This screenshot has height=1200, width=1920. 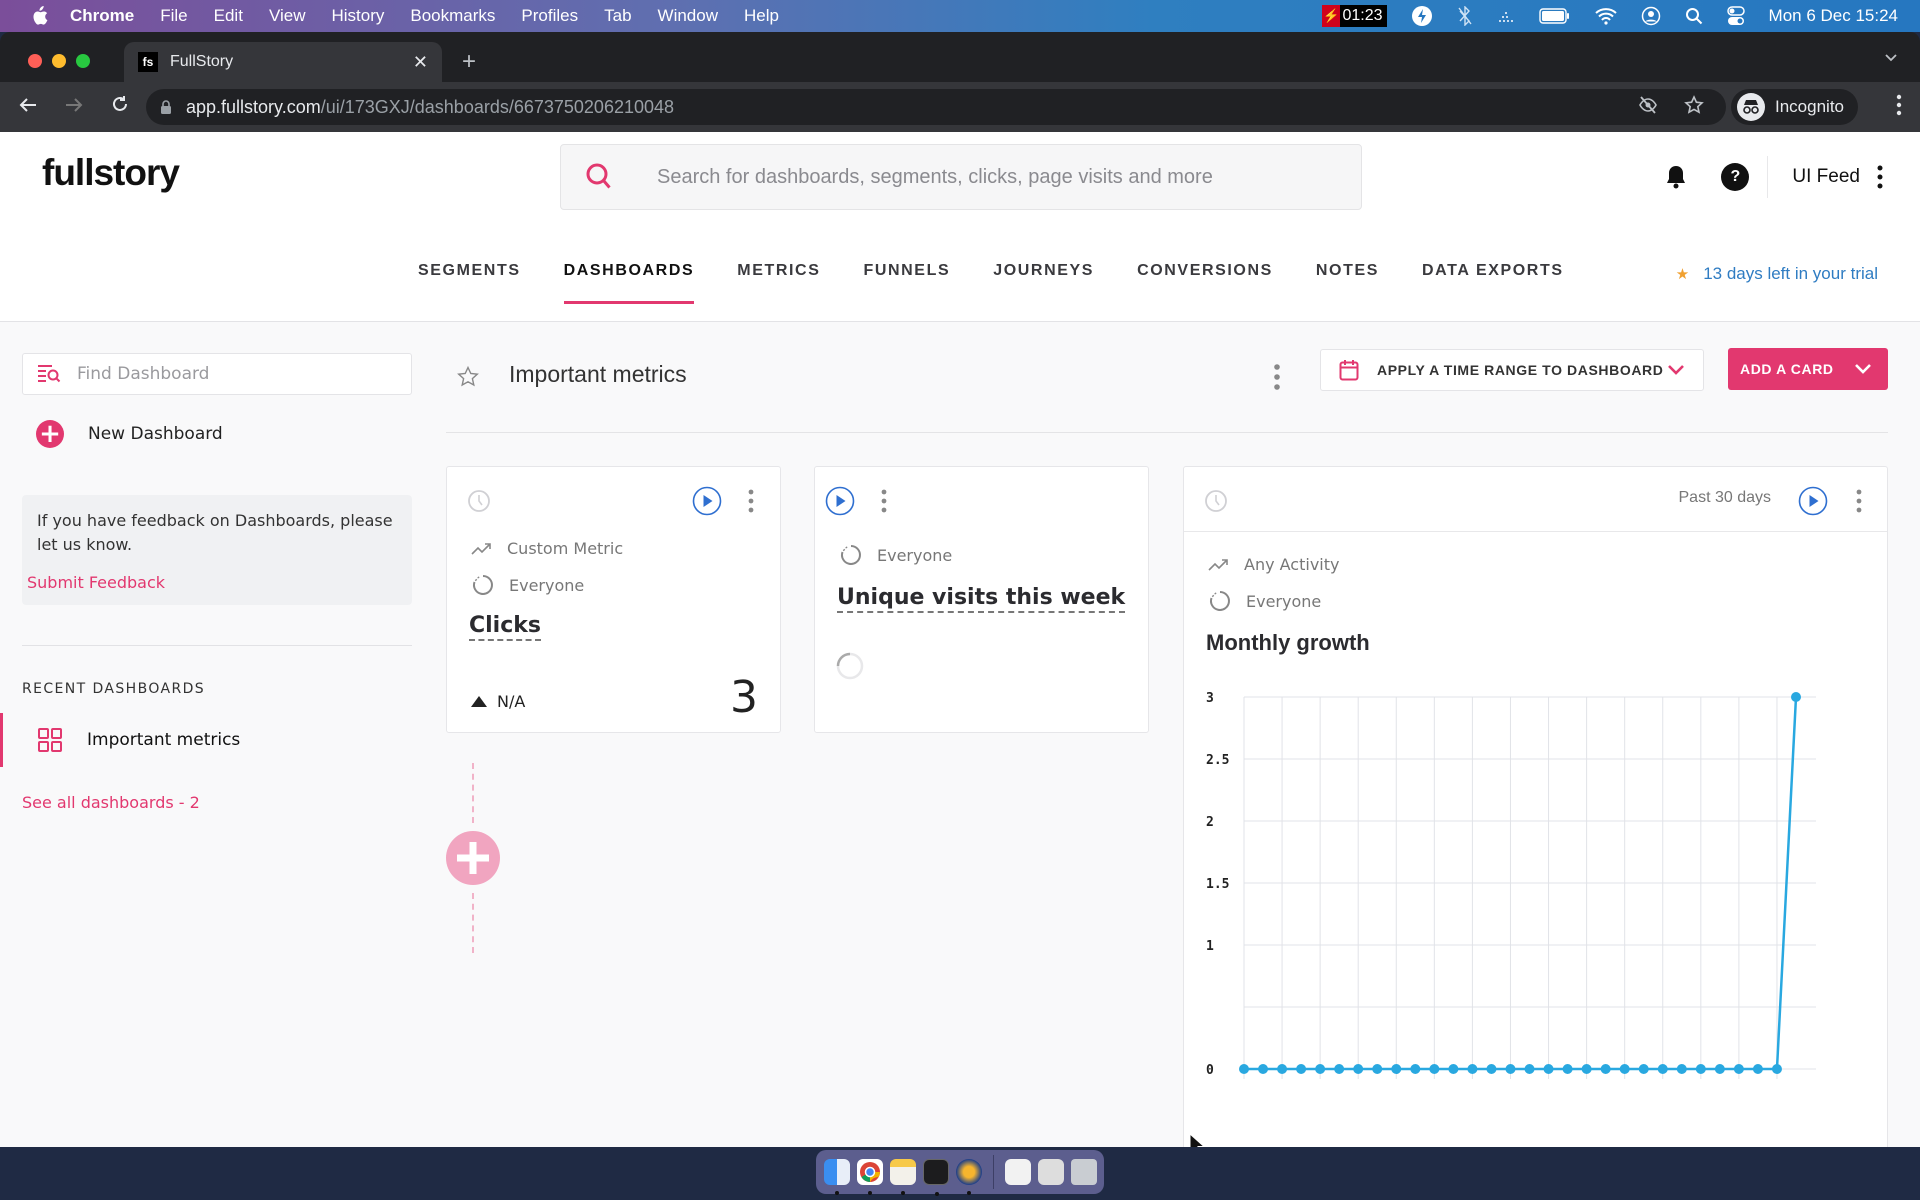 What do you see at coordinates (1735, 177) in the screenshot?
I see `help-button: ?` at bounding box center [1735, 177].